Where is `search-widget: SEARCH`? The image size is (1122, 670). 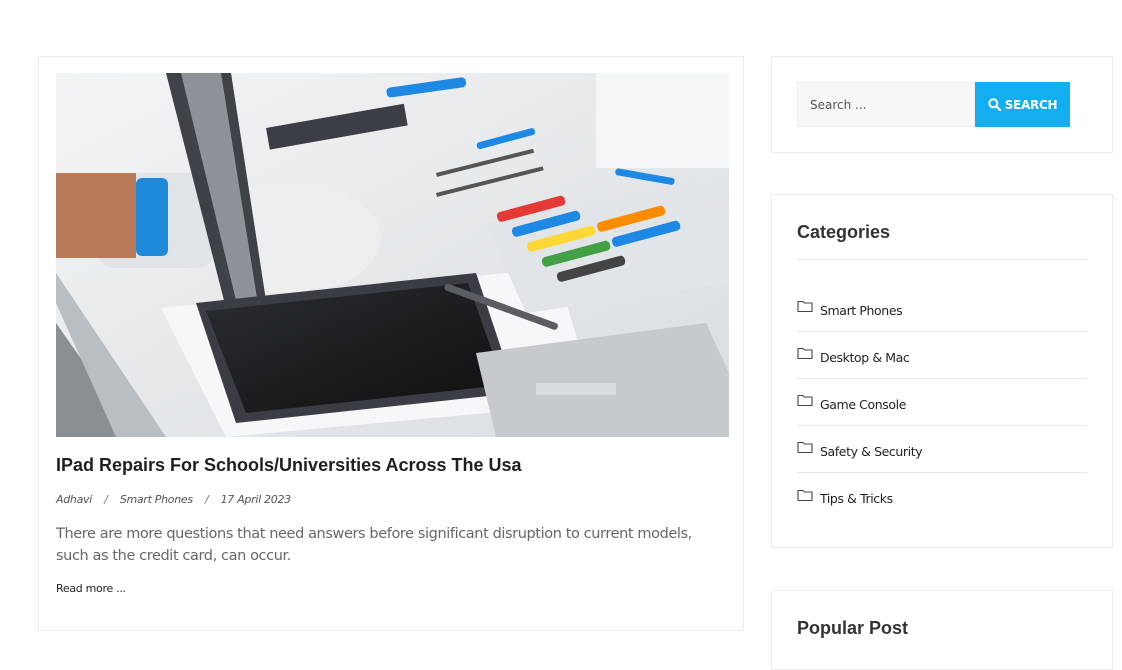 search-widget: SEARCH is located at coordinates (942, 104).